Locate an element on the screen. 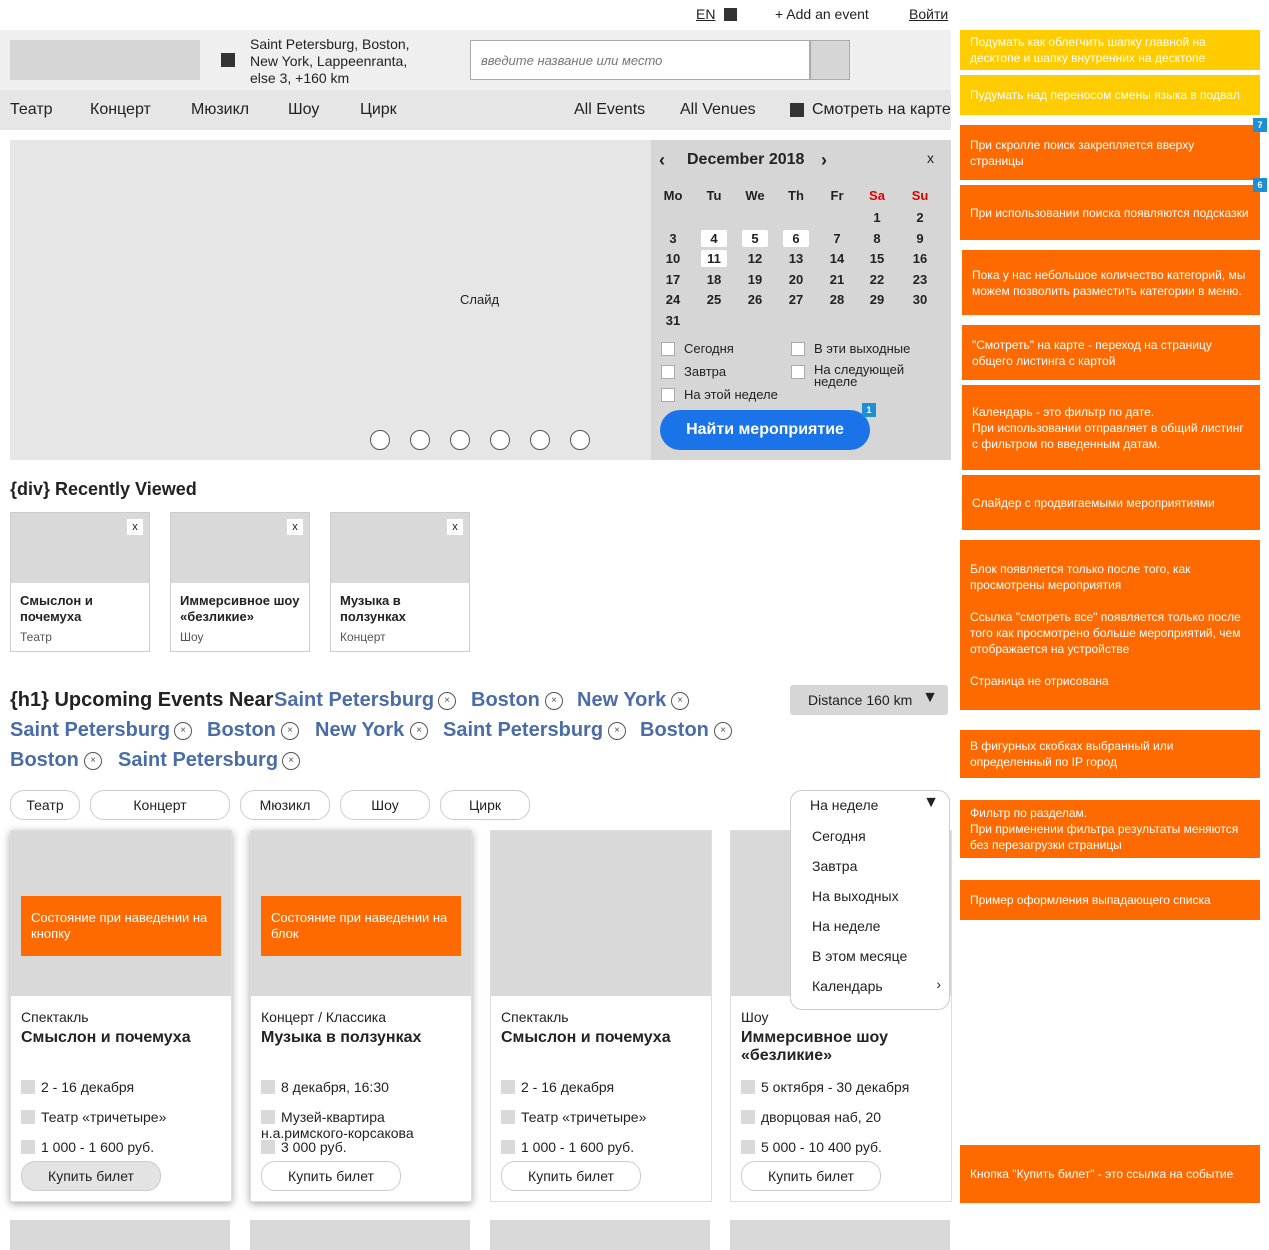  recent-card: x Смыслон и почемуха Театр is located at coordinates (80, 582).